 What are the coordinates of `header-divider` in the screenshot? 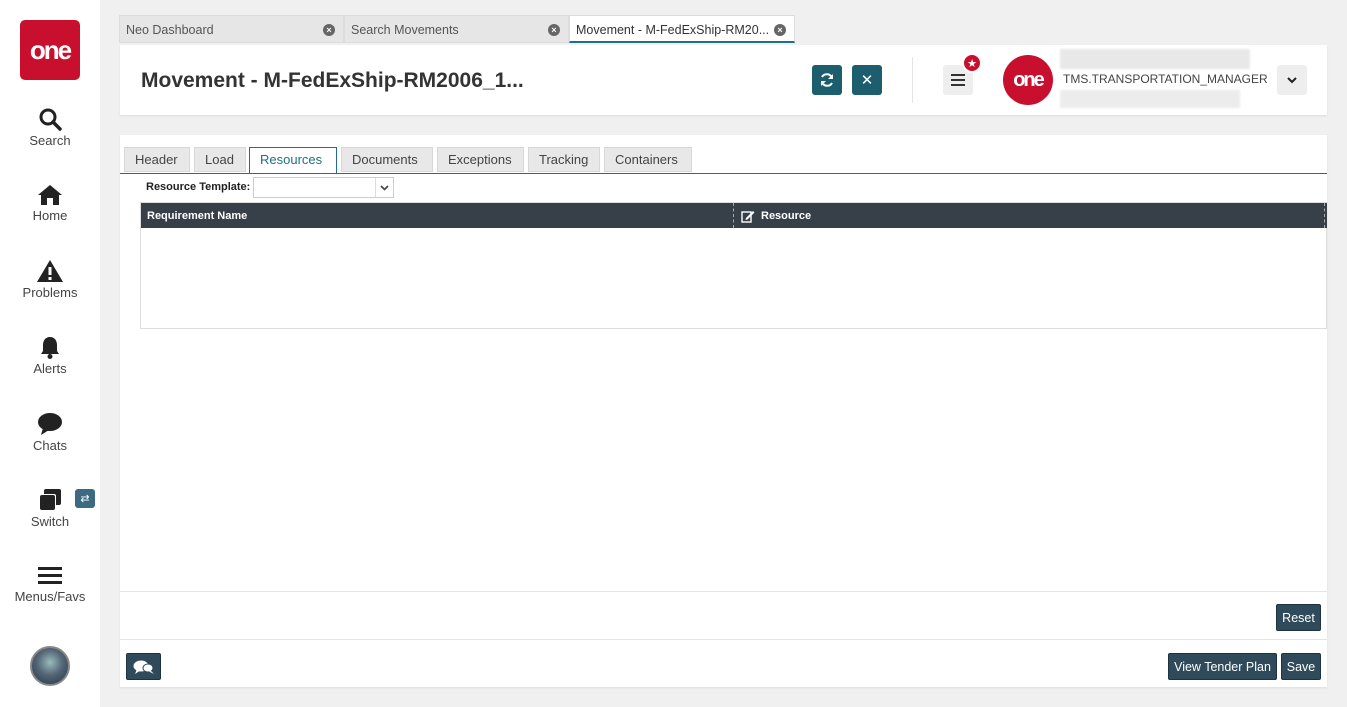 It's located at (912, 80).